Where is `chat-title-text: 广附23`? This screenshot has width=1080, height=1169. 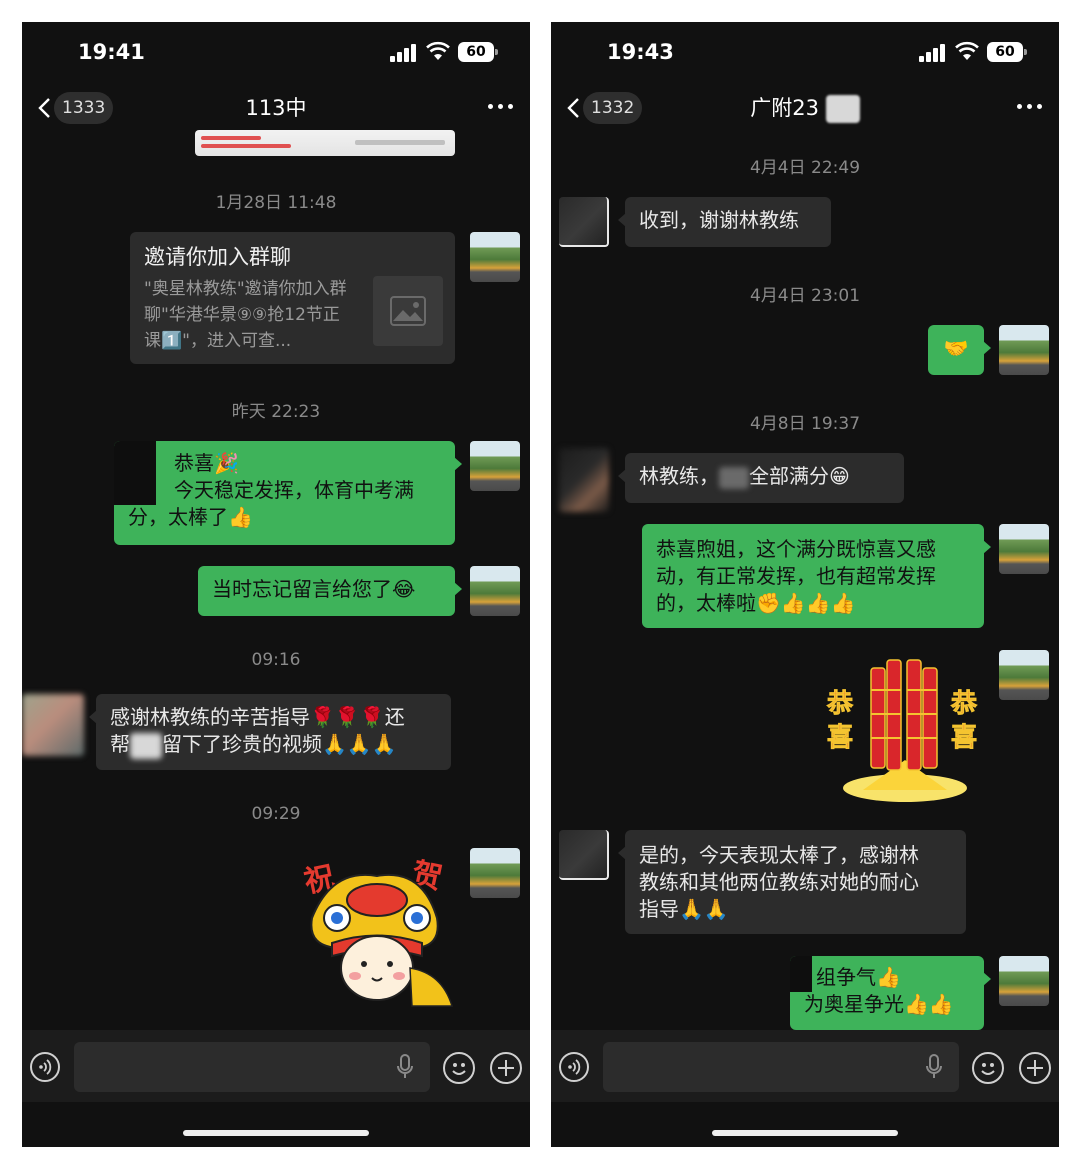
chat-title-text: 广附23 is located at coordinates (785, 108).